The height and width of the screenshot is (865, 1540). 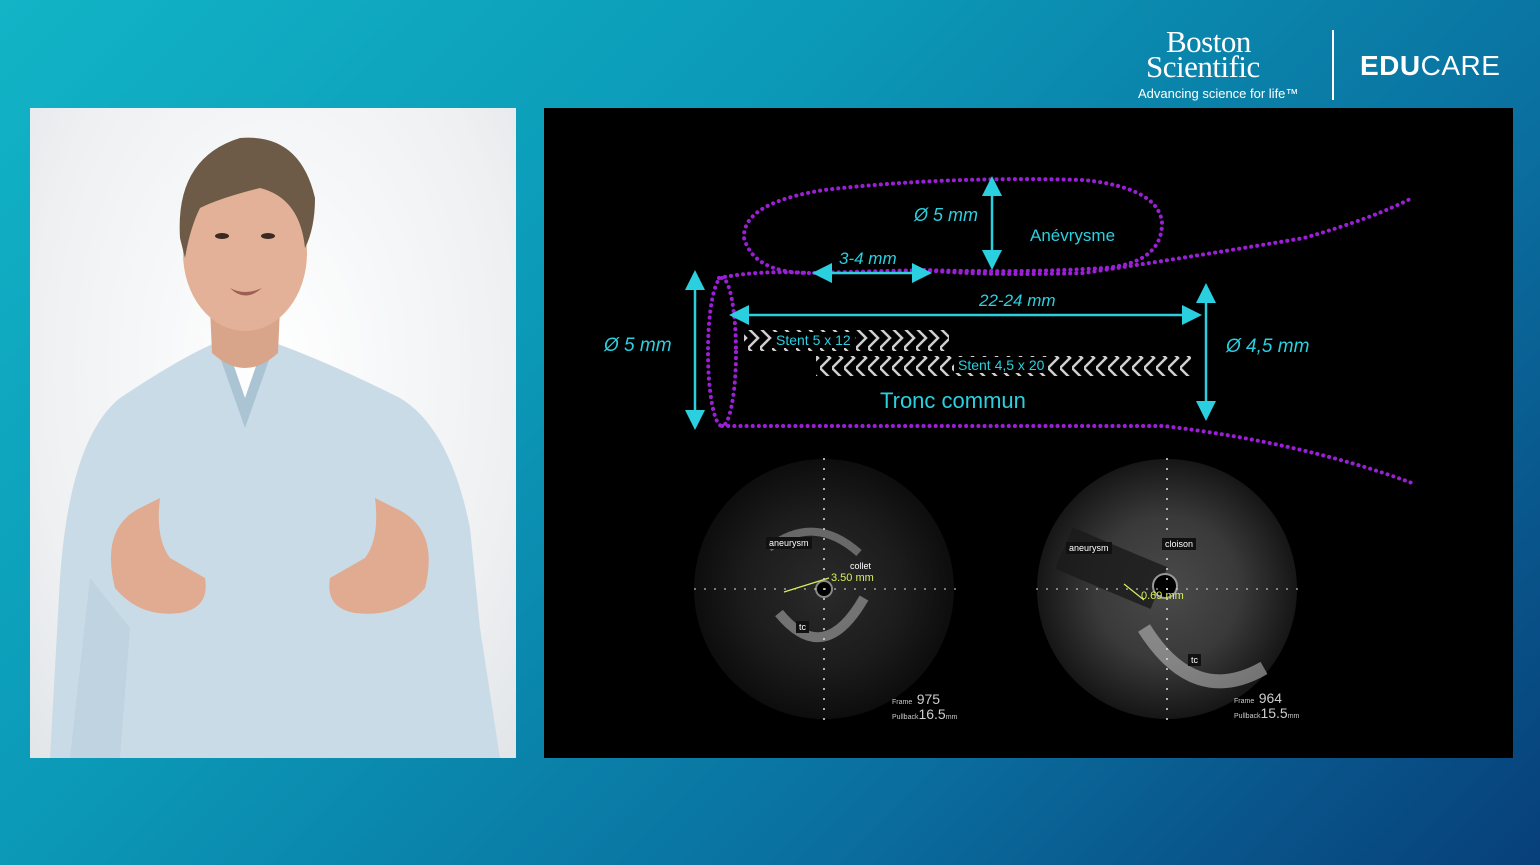 What do you see at coordinates (1073, 235) in the screenshot?
I see `aneurysm-label: Anévrysme` at bounding box center [1073, 235].